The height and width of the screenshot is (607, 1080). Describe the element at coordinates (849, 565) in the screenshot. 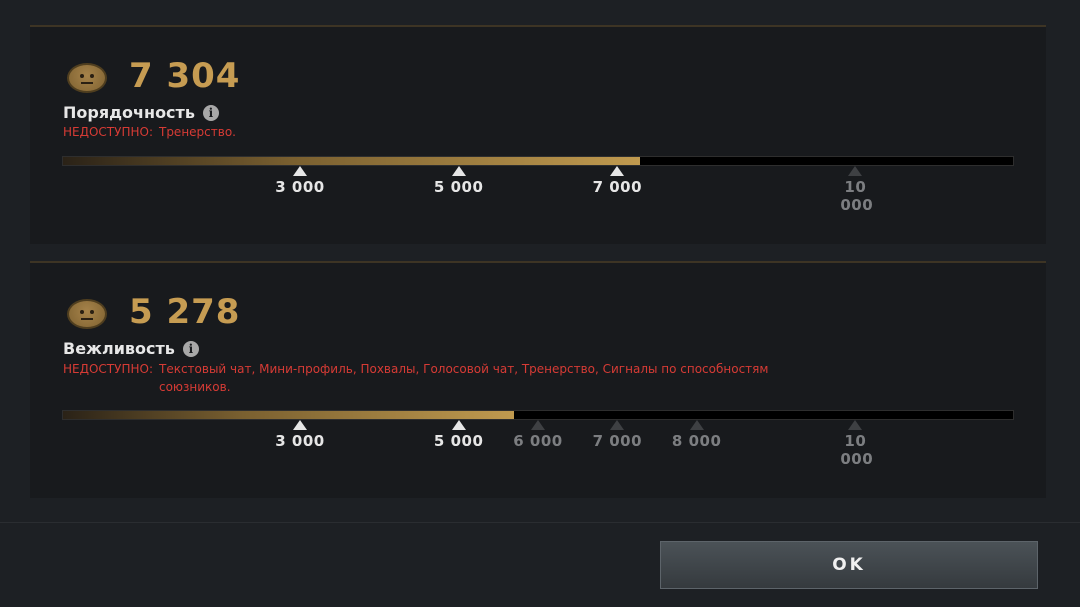

I see `ok-button: OK` at that location.